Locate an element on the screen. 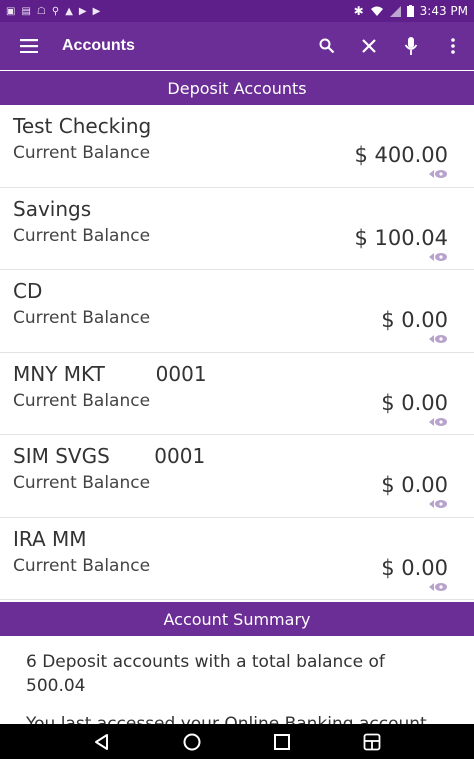  wifi-icon is located at coordinates (376, 11).